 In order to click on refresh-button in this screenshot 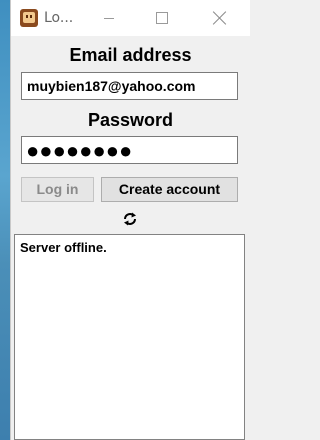, I will do `click(130, 219)`.